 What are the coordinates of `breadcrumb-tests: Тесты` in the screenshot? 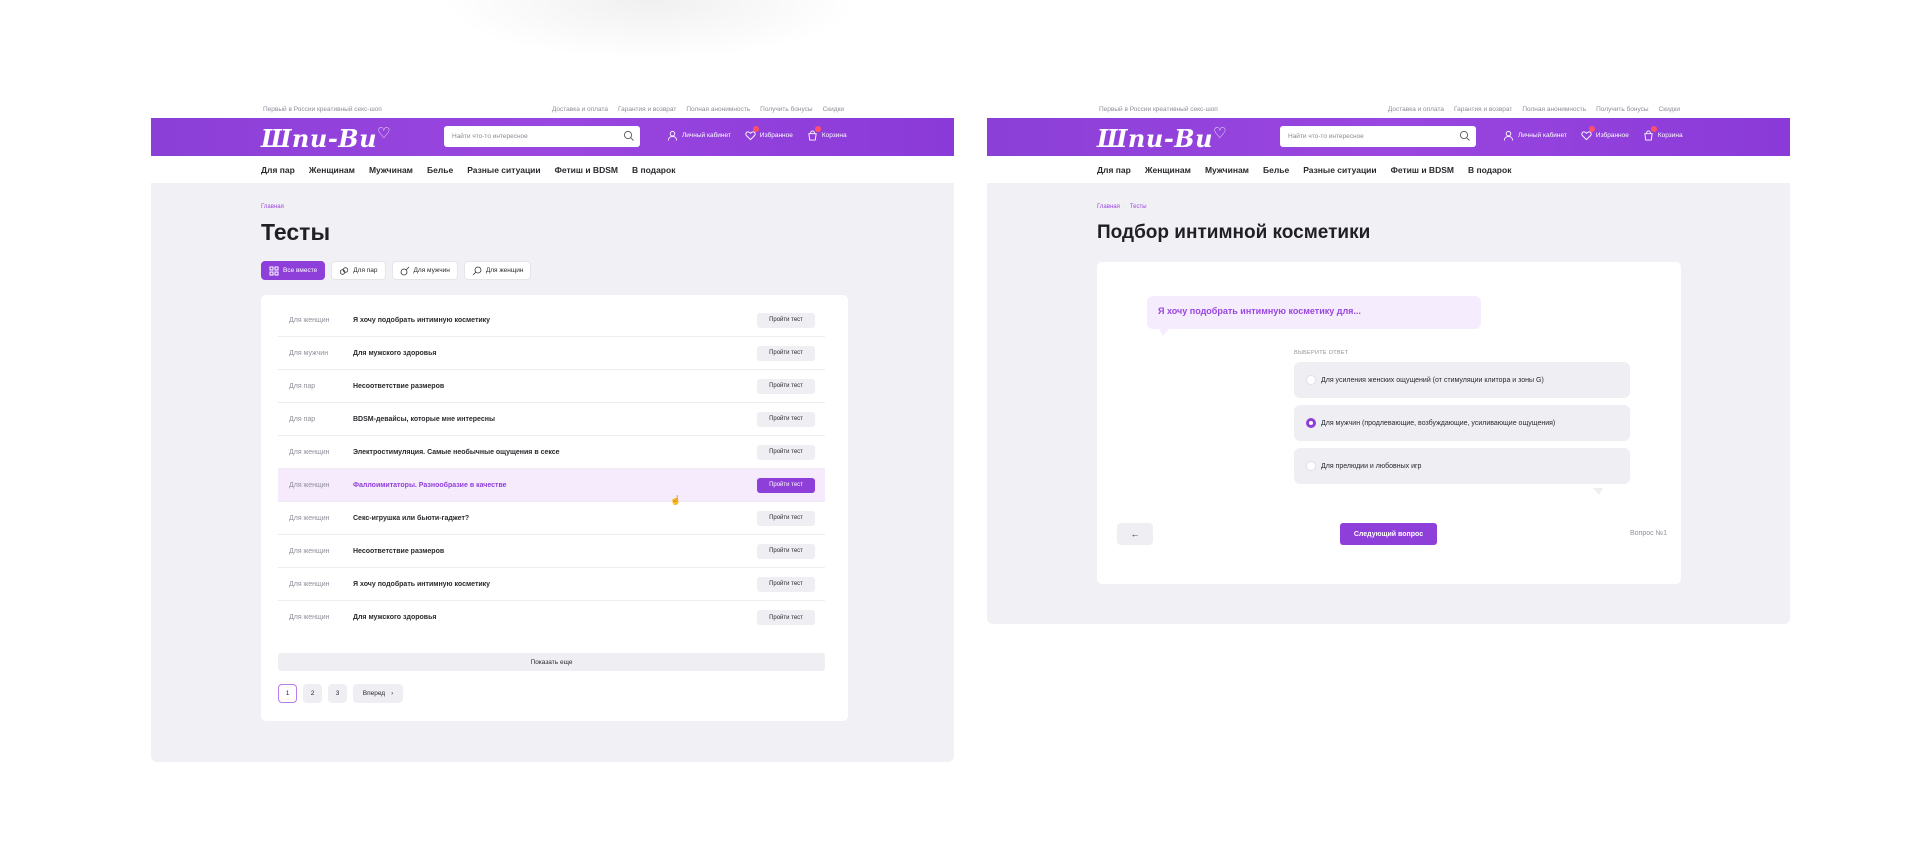 It's located at (1138, 207).